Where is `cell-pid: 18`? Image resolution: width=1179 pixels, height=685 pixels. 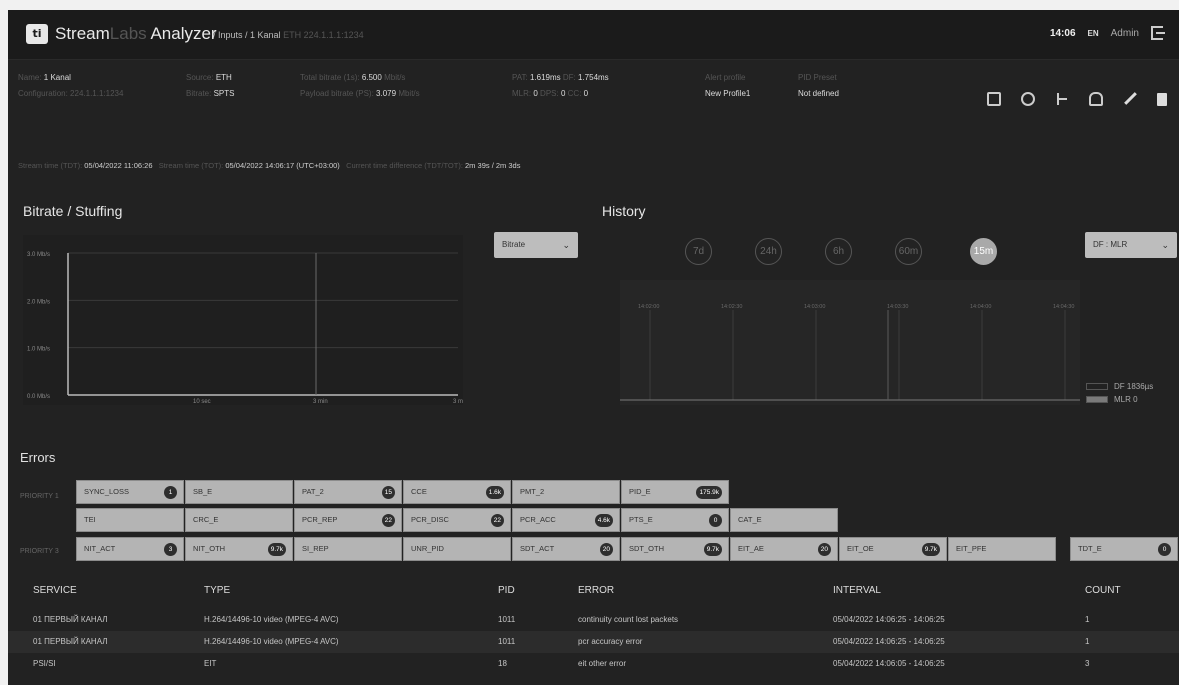
cell-pid: 18 is located at coordinates (502, 663).